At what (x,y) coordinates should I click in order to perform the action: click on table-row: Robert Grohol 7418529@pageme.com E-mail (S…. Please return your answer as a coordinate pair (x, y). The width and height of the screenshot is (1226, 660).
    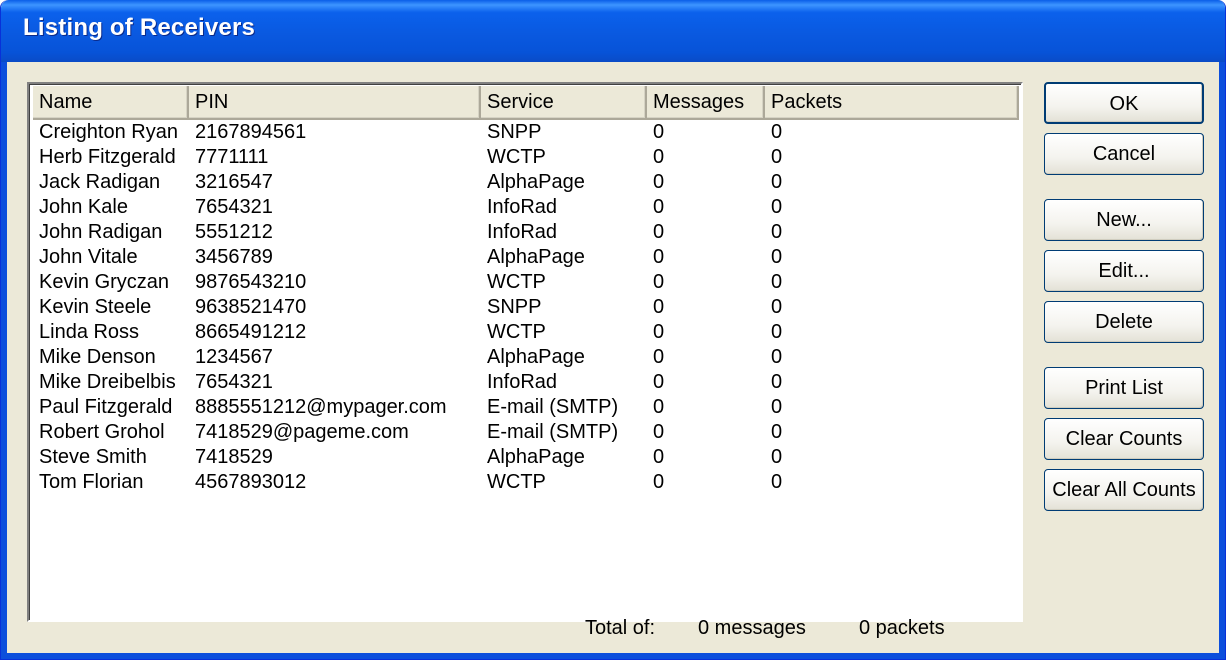
    Looking at the image, I should click on (526, 432).